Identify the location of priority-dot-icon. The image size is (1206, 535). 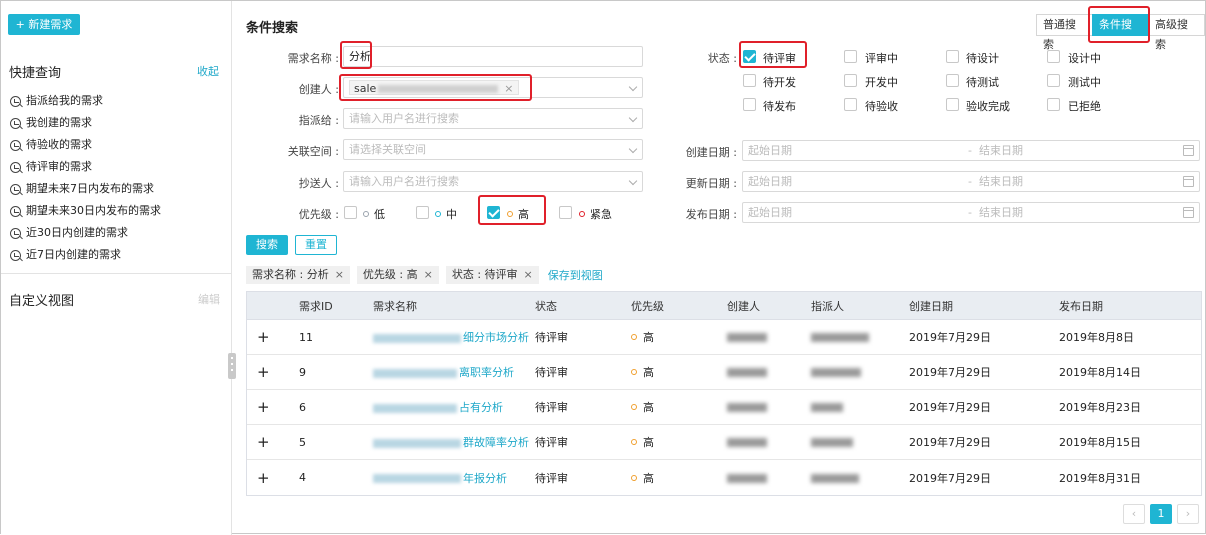
(366, 214).